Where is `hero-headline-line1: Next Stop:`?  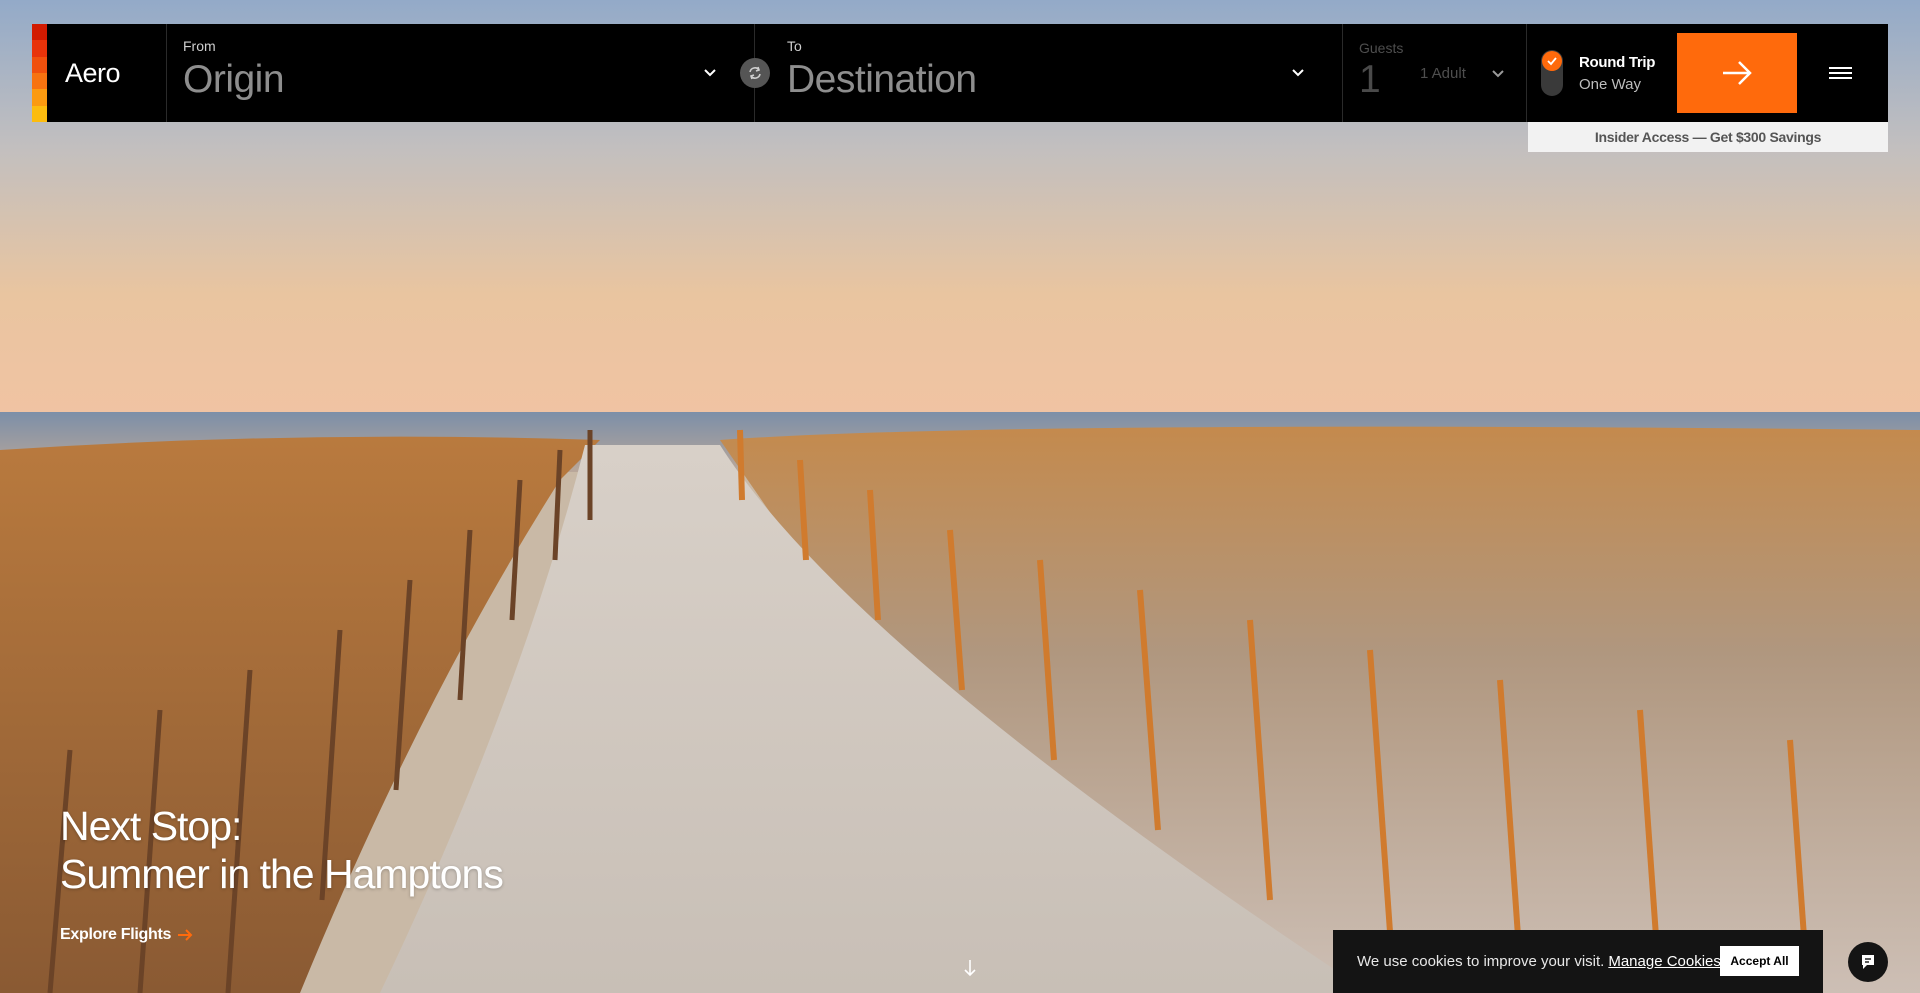
hero-headline-line1: Next Stop: is located at coordinates (151, 826).